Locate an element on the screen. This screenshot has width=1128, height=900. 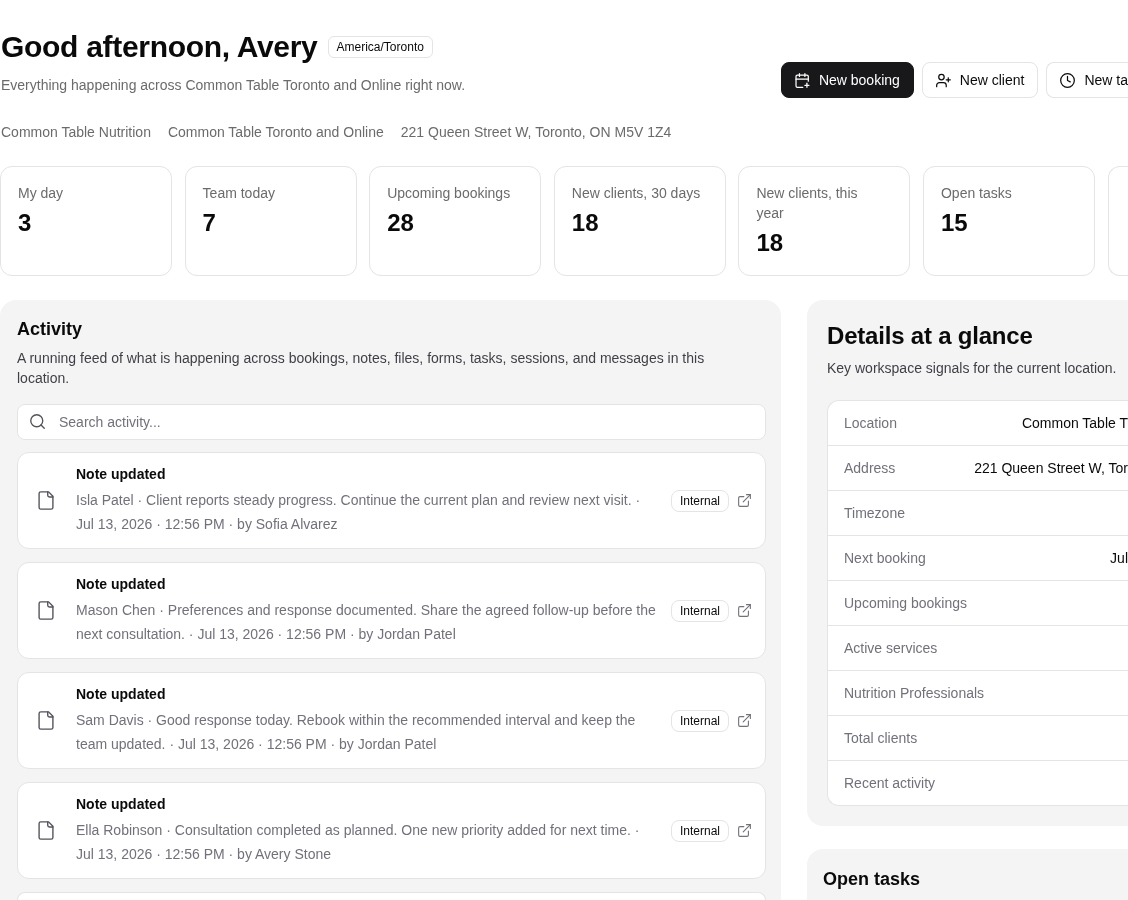
detail-label: Address is located at coordinates (870, 468).